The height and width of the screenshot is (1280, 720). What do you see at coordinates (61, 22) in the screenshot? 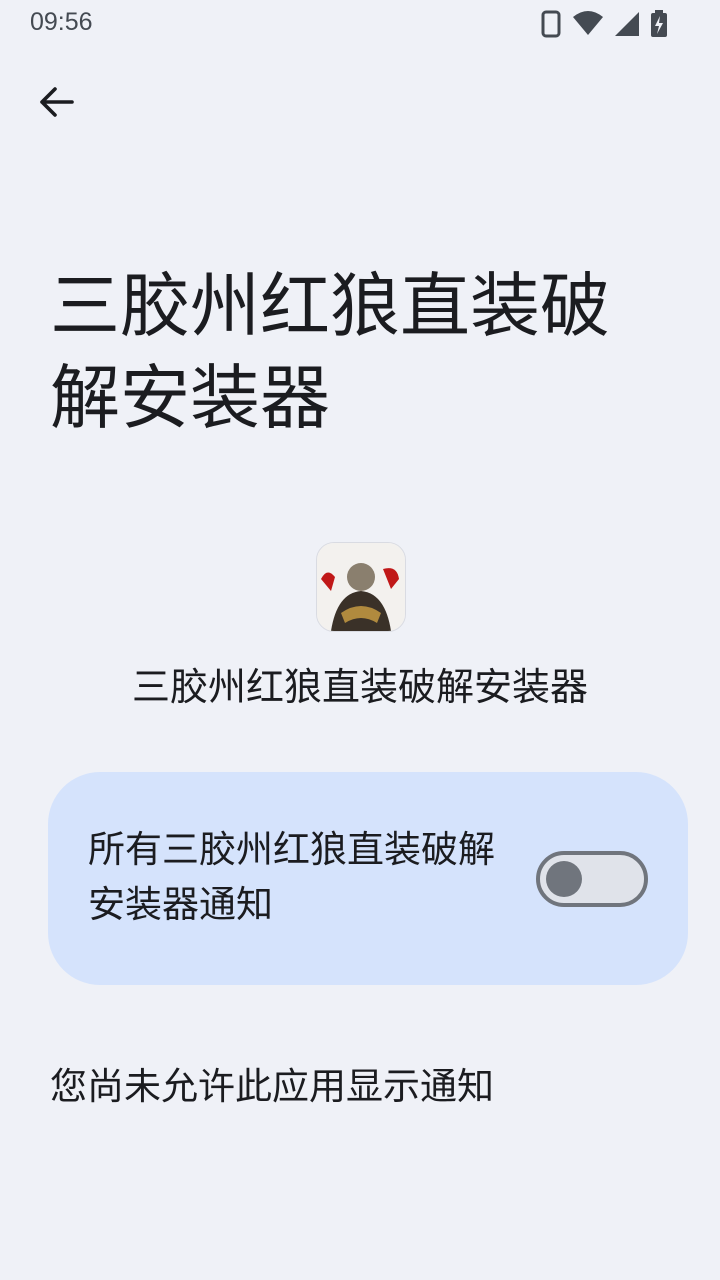
I see `status-time: 09:56` at bounding box center [61, 22].